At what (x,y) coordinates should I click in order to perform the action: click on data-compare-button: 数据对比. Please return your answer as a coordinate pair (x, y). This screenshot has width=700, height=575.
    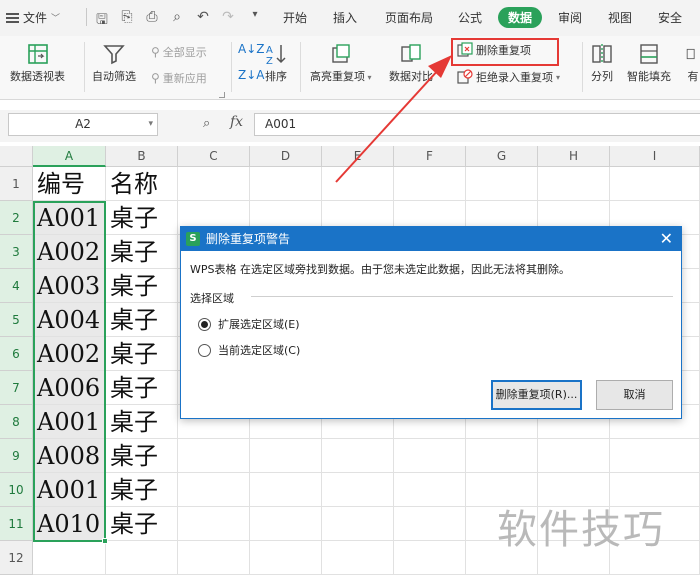
    Looking at the image, I should click on (411, 63).